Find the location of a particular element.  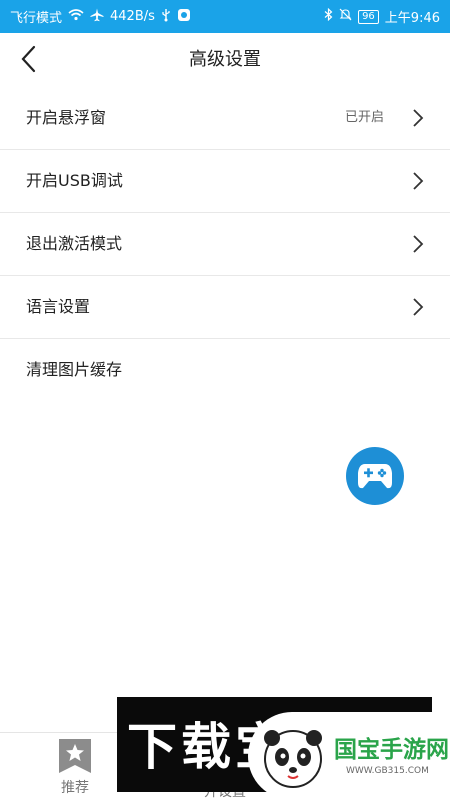

setting-clear-image-cache: 清理图片缓存 is located at coordinates (225, 370).